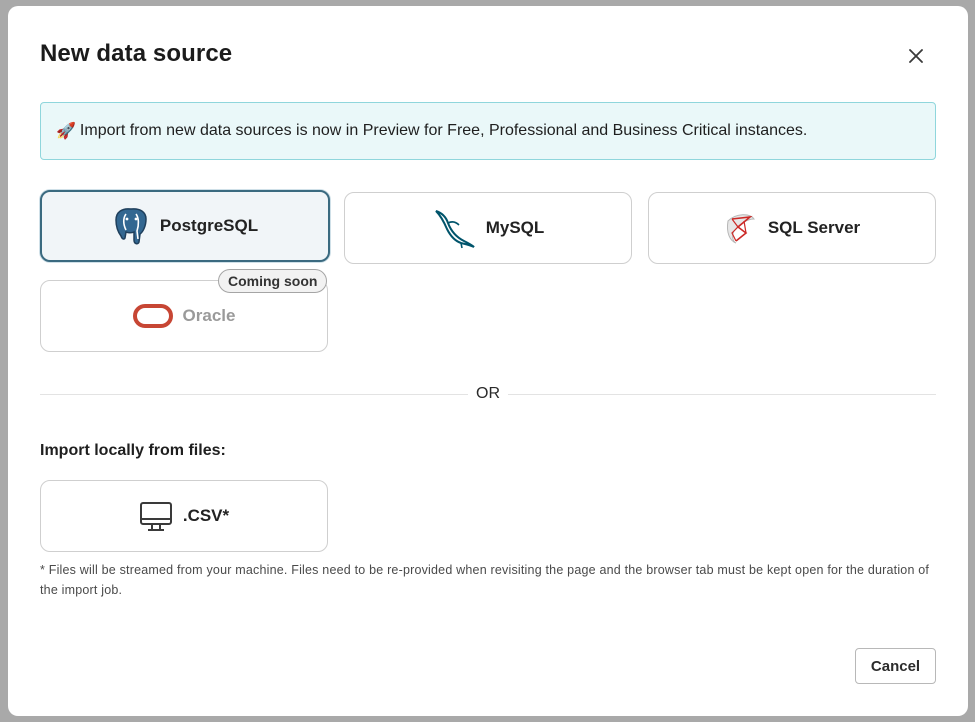 The width and height of the screenshot is (975, 722). I want to click on source-card-mysql: MySQL, so click(488, 228).